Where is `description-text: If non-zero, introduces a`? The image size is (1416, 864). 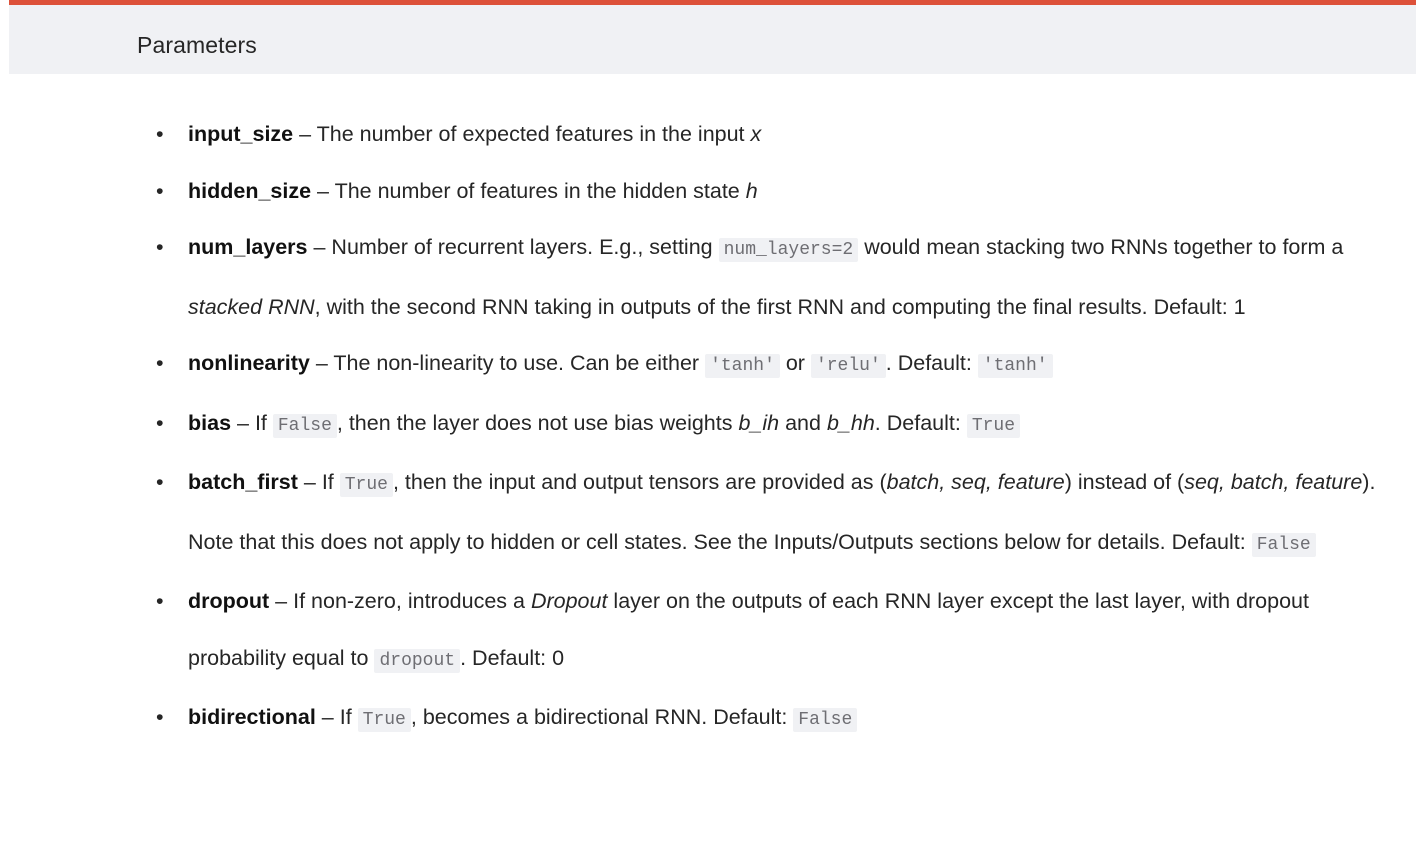
description-text: If non-zero, introduces a is located at coordinates (412, 601).